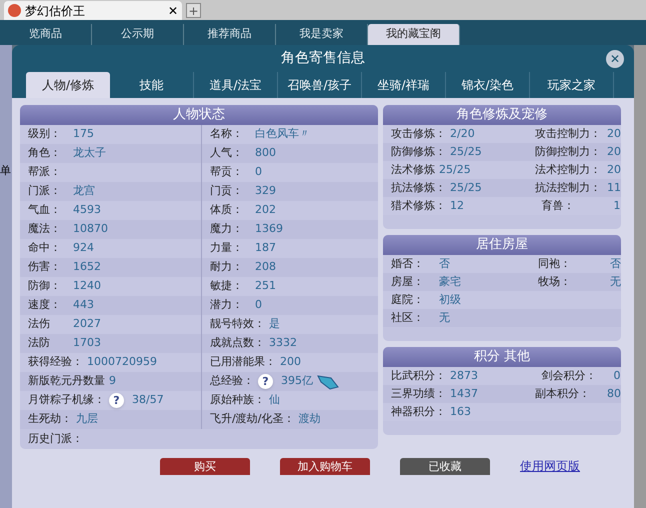  What do you see at coordinates (550, 466) in the screenshot?
I see `web-version-link: 使用网页版` at bounding box center [550, 466].